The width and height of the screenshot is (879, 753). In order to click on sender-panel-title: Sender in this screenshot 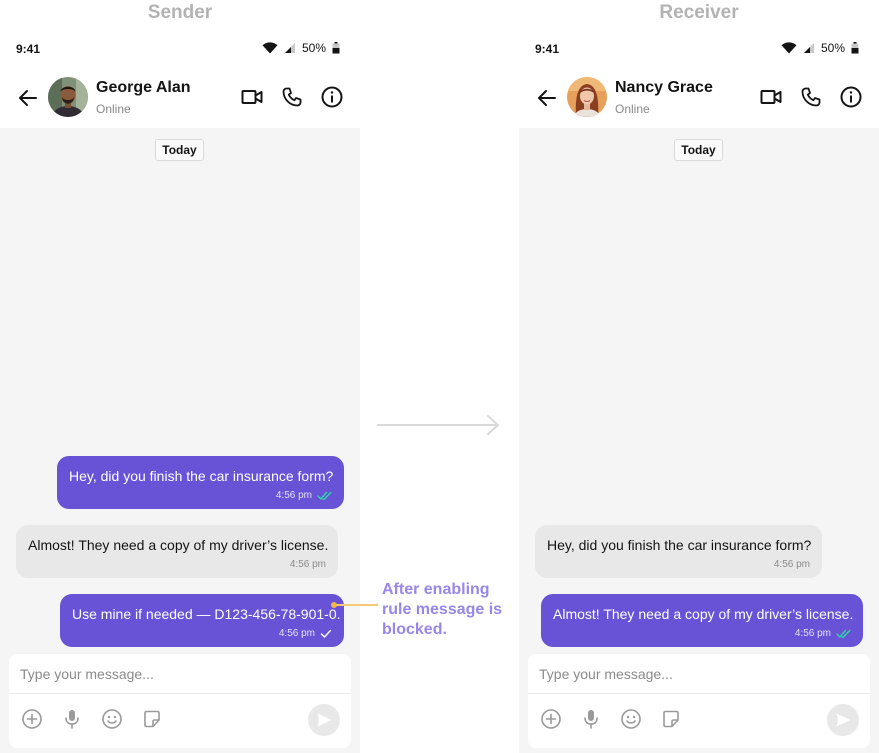, I will do `click(180, 12)`.